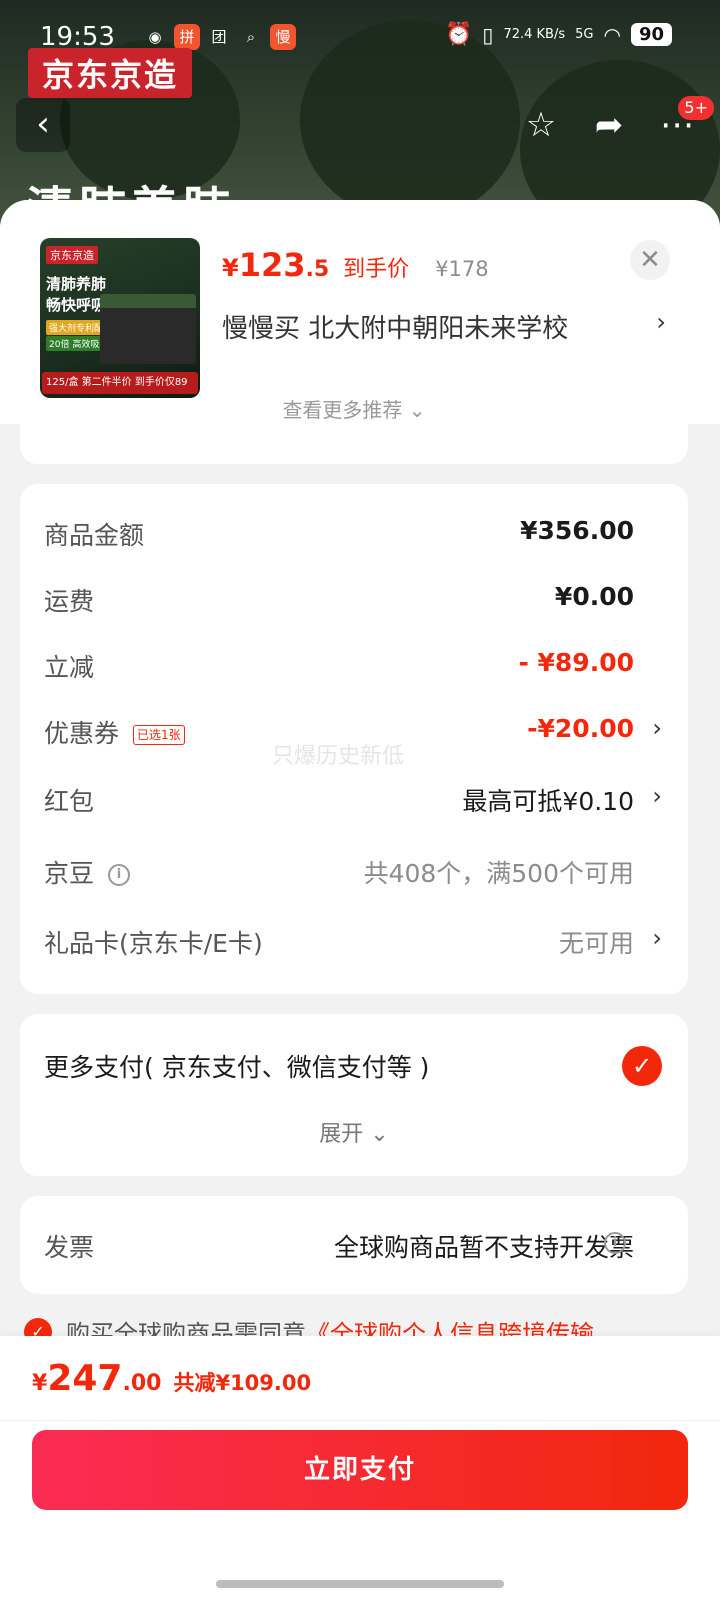 The width and height of the screenshot is (720, 1600). What do you see at coordinates (153, 943) in the screenshot?
I see `giftcard-label: 礼品卡(京东卡/E卡)` at bounding box center [153, 943].